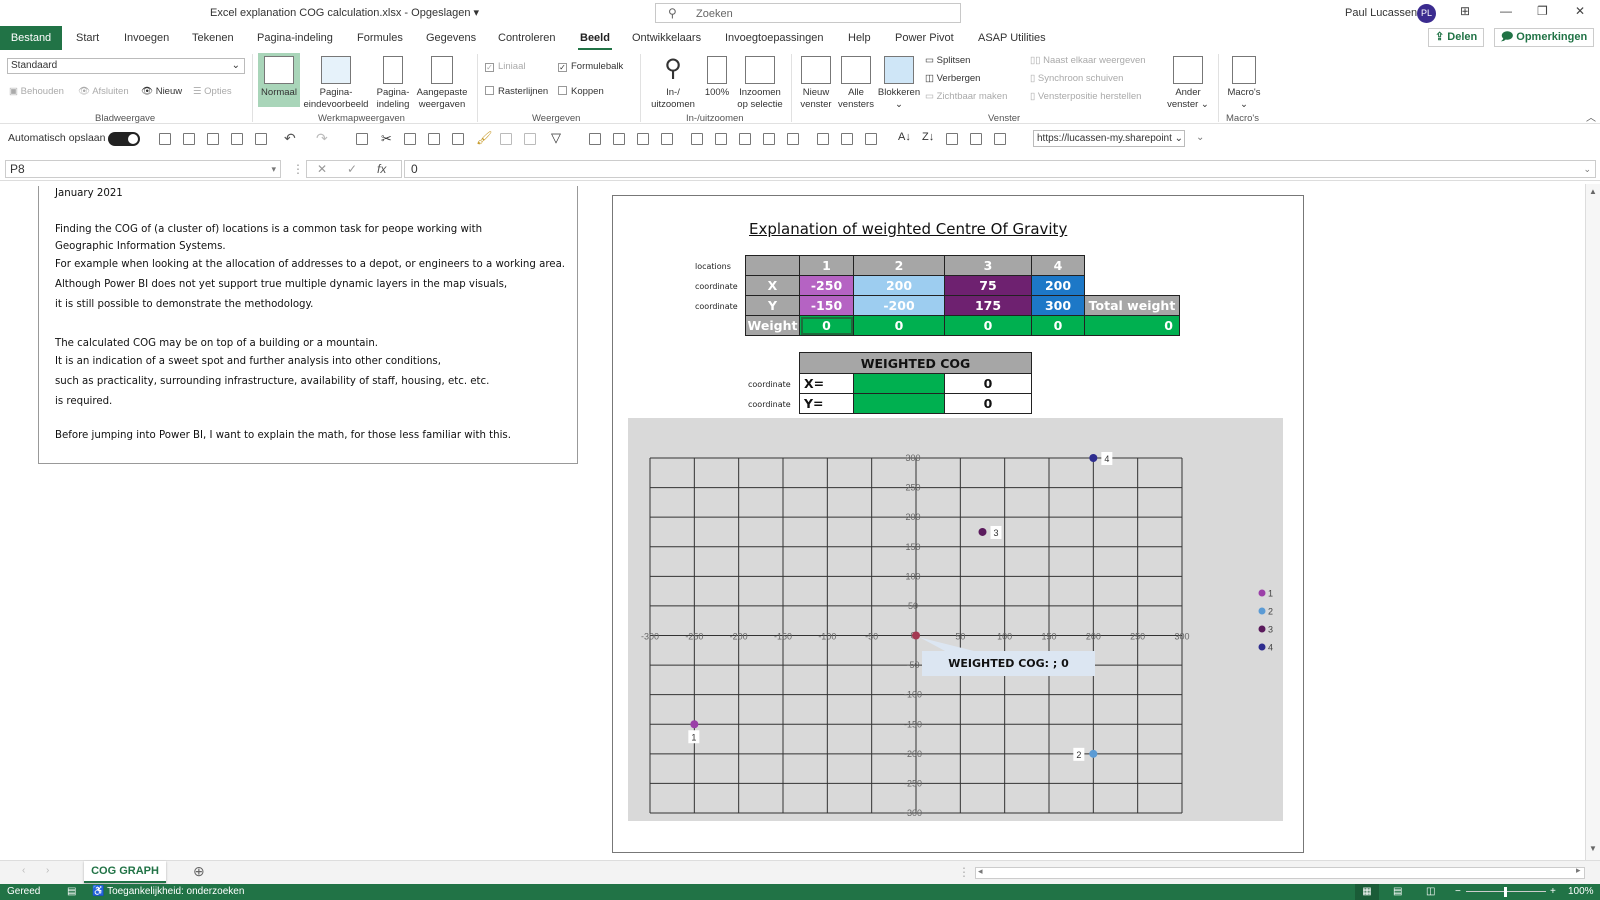 Image resolution: width=1600 pixels, height=900 pixels. What do you see at coordinates (964, 872) in the screenshot?
I see `splitter-handle-icon: ⋮` at bounding box center [964, 872].